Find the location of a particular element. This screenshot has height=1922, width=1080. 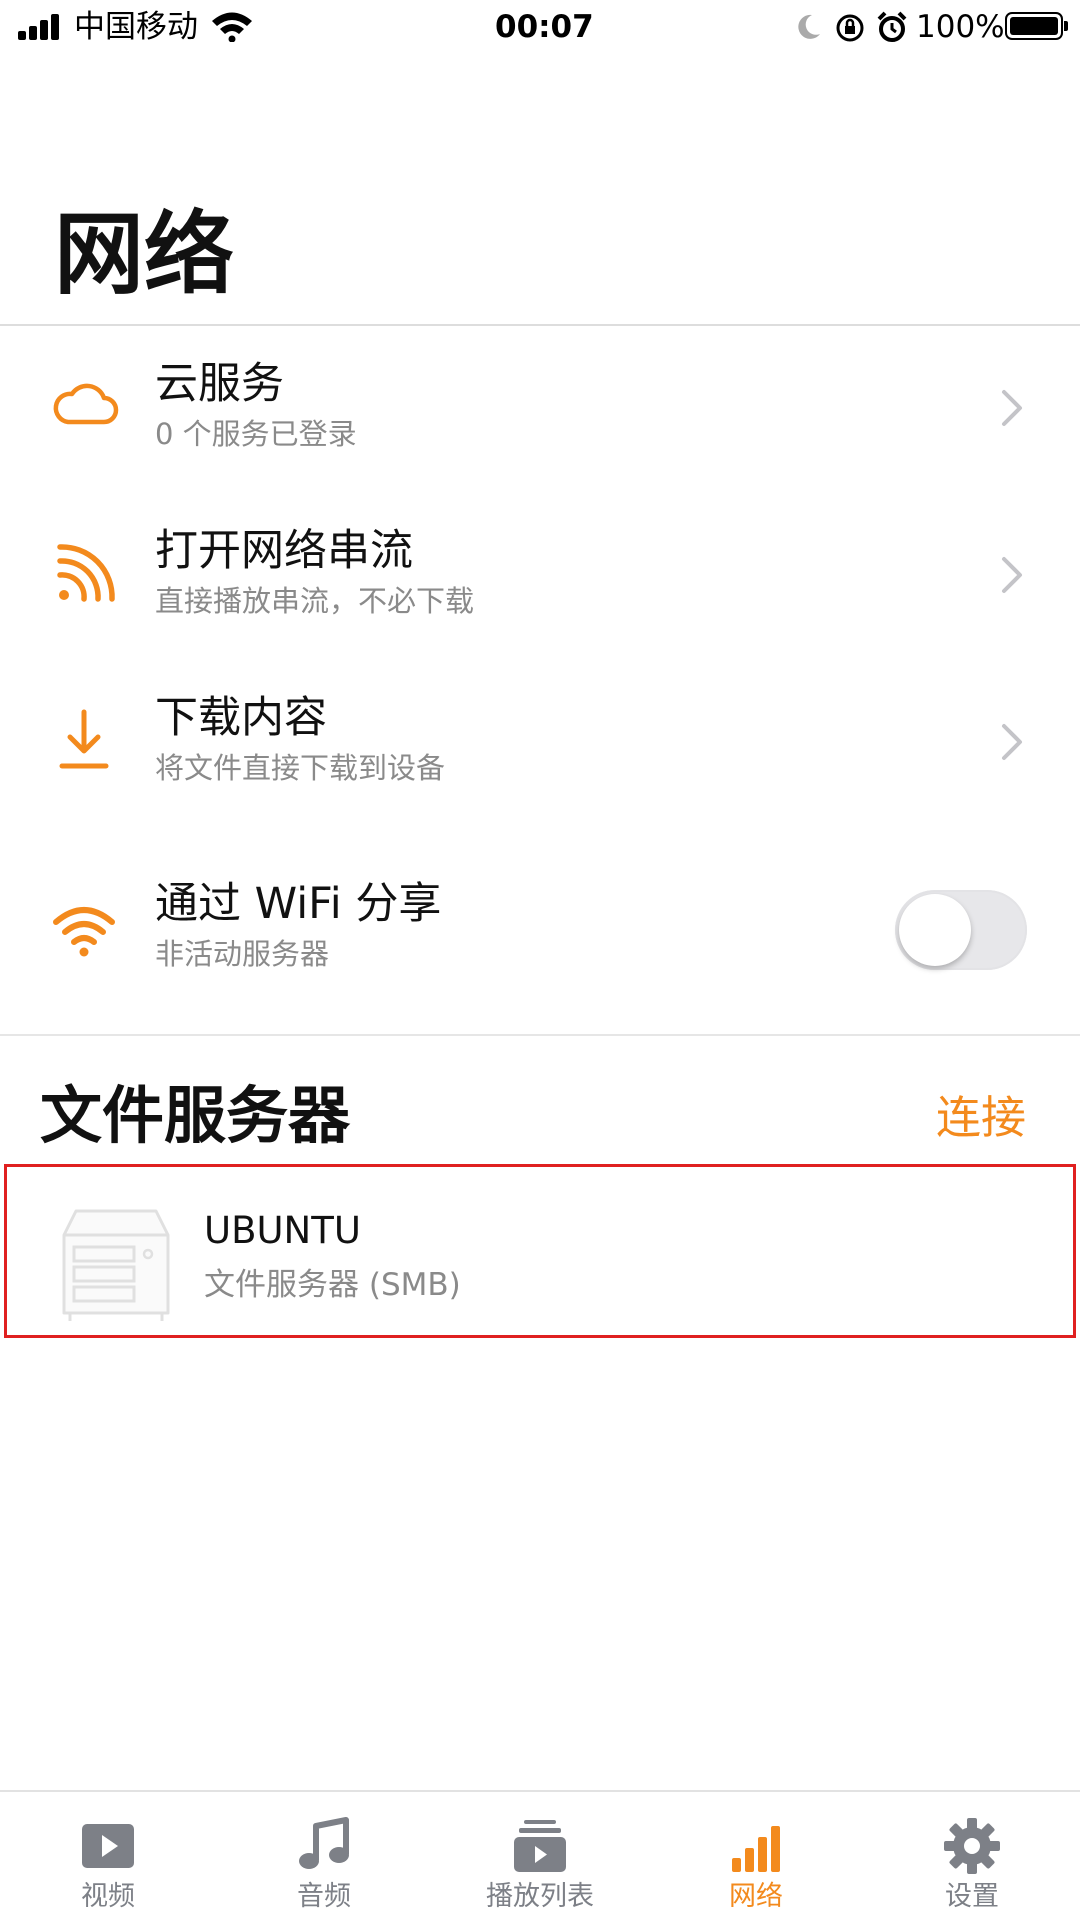

section-title-file-servers: 文件服务器 is located at coordinates (195, 1115).